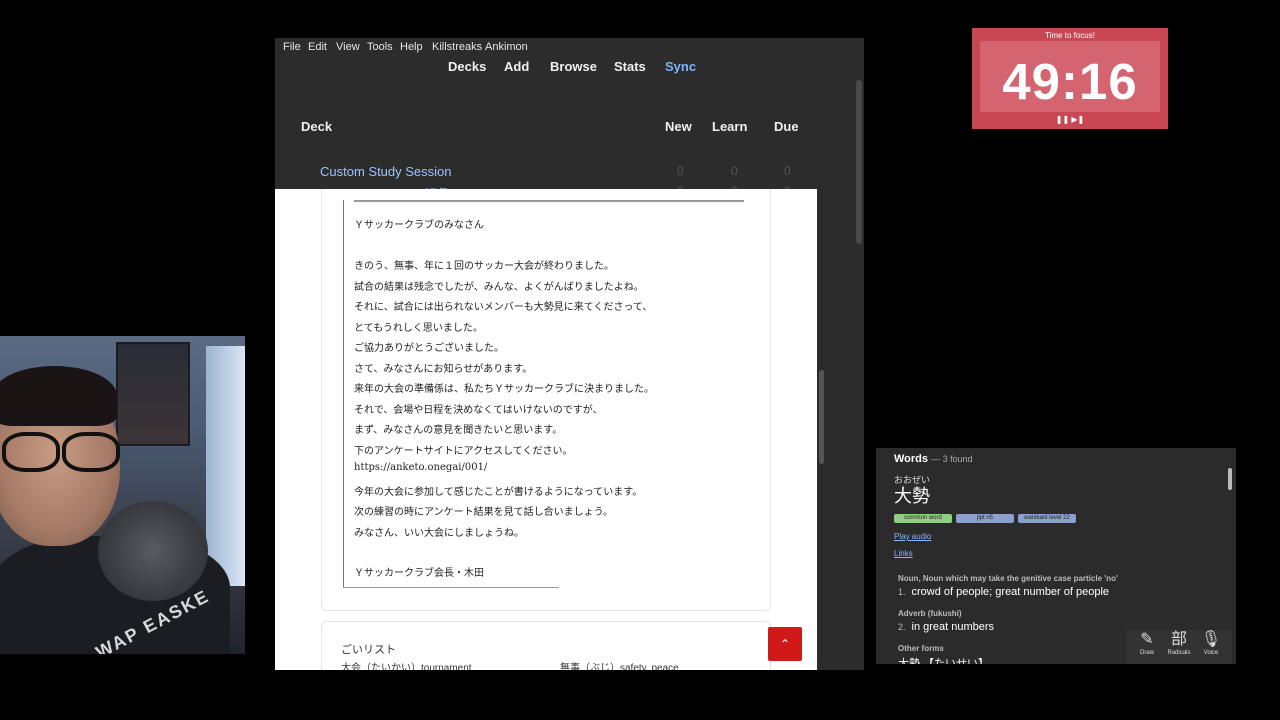  What do you see at coordinates (419, 225) in the screenshot?
I see `letter-greeting: Ｙサッカークラブのみなさん` at bounding box center [419, 225].